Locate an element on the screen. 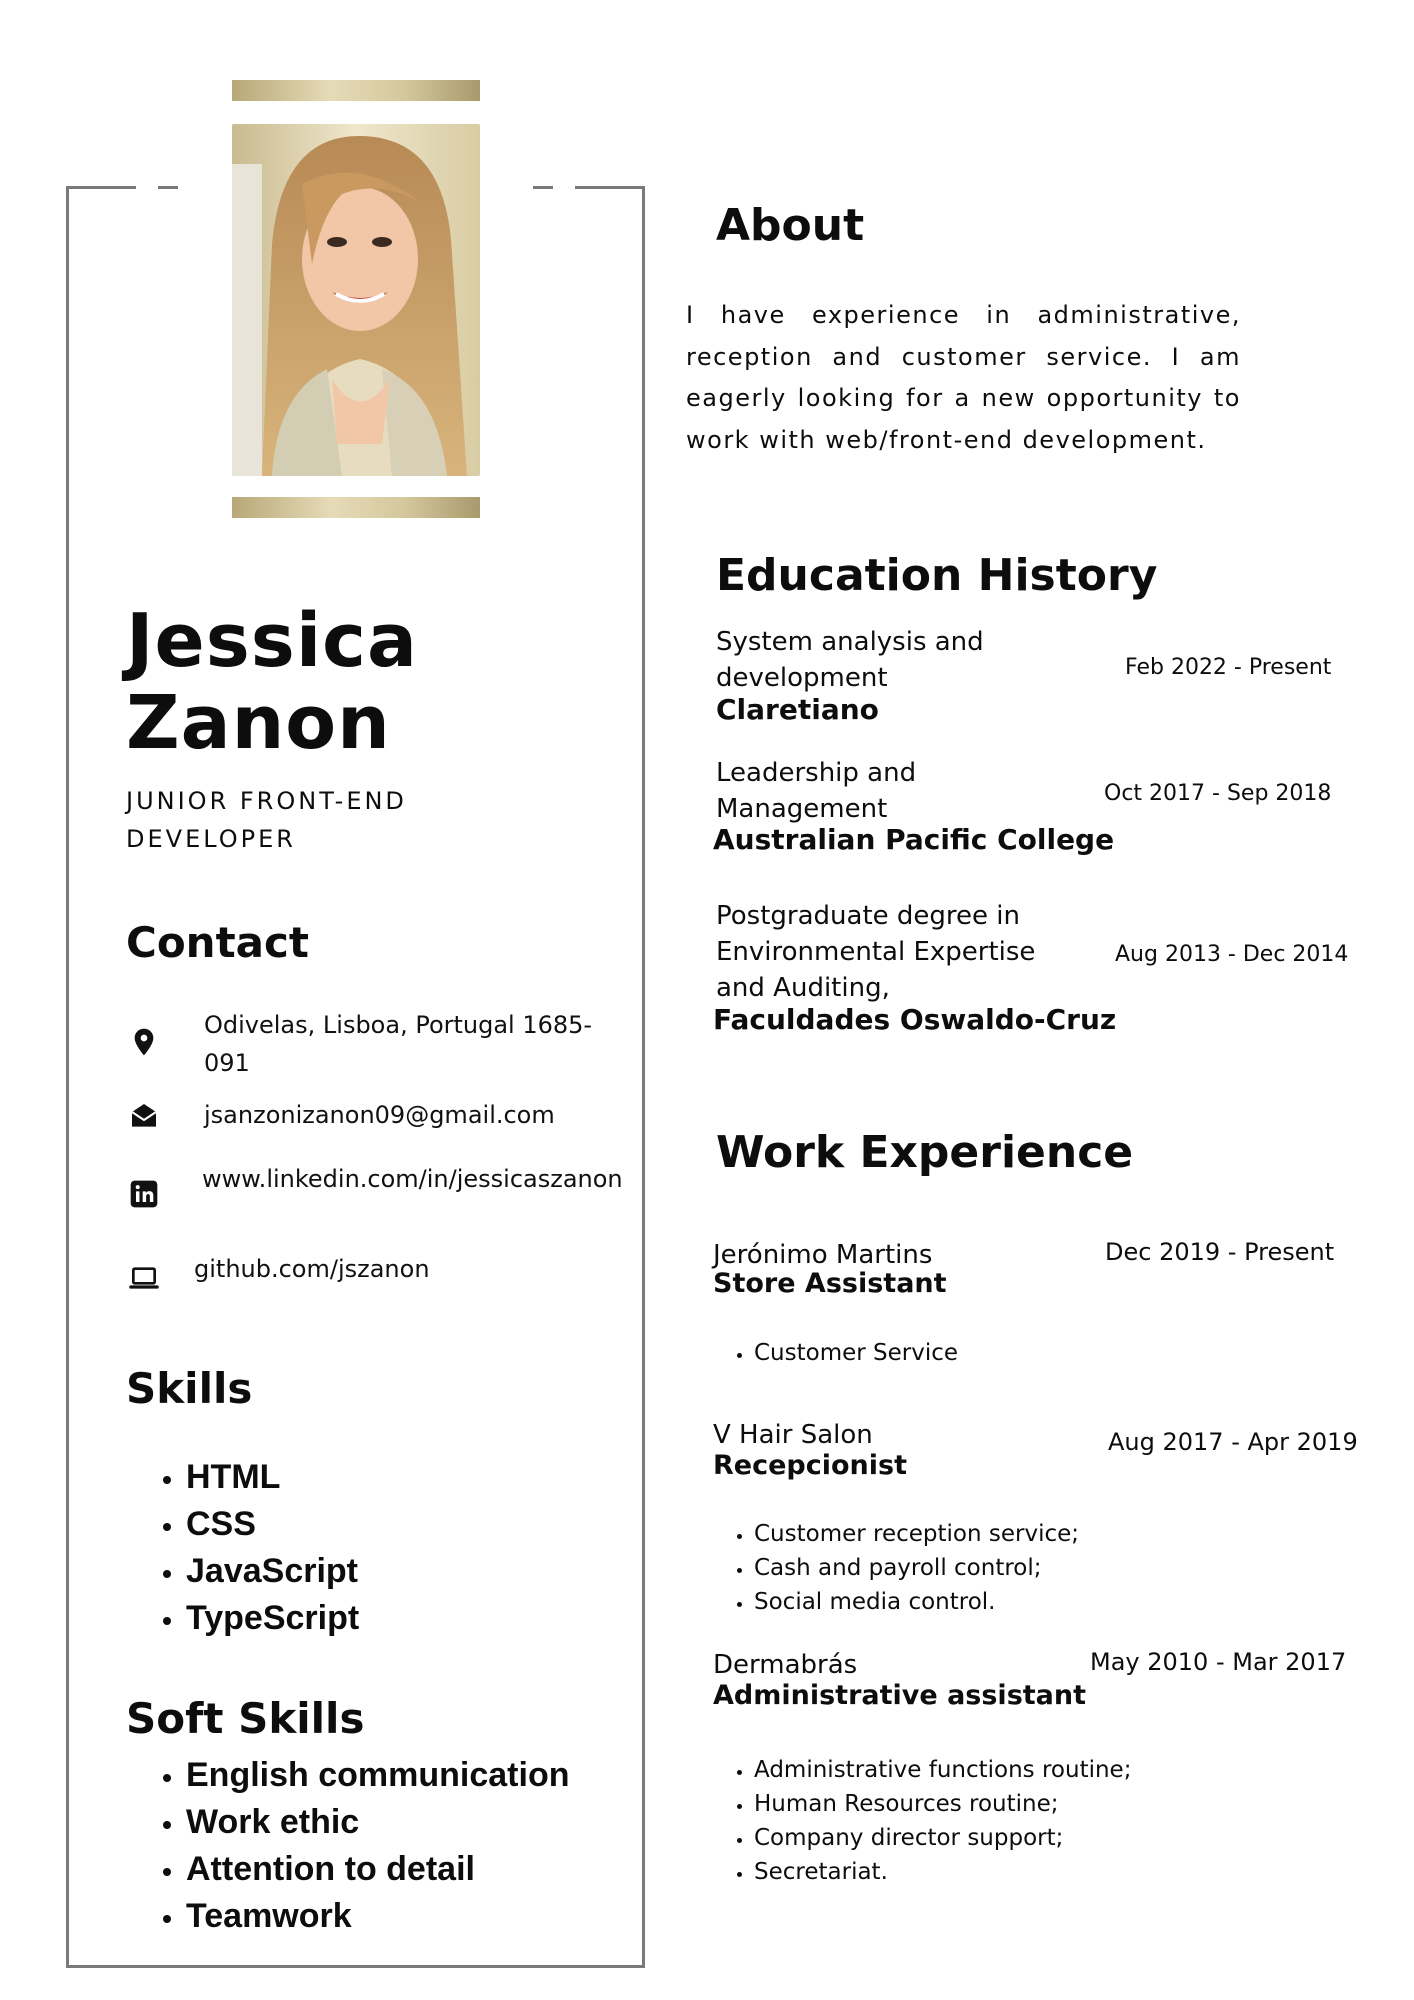  duty-item: Customer Service is located at coordinates (856, 1353).